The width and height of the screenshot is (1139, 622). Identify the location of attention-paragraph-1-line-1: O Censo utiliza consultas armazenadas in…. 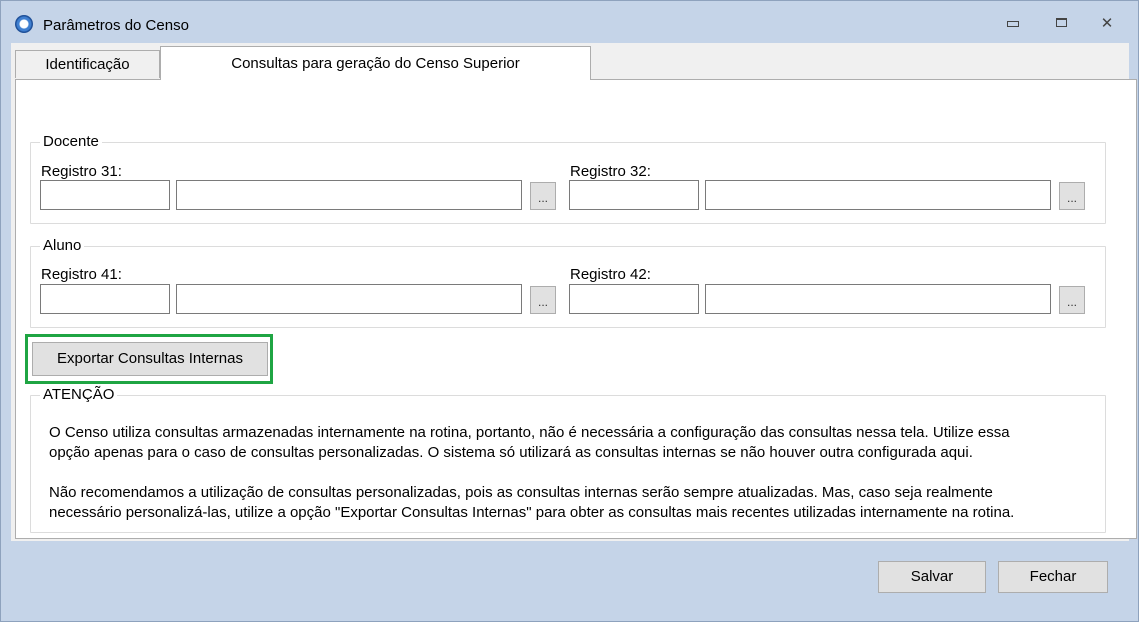
(529, 432).